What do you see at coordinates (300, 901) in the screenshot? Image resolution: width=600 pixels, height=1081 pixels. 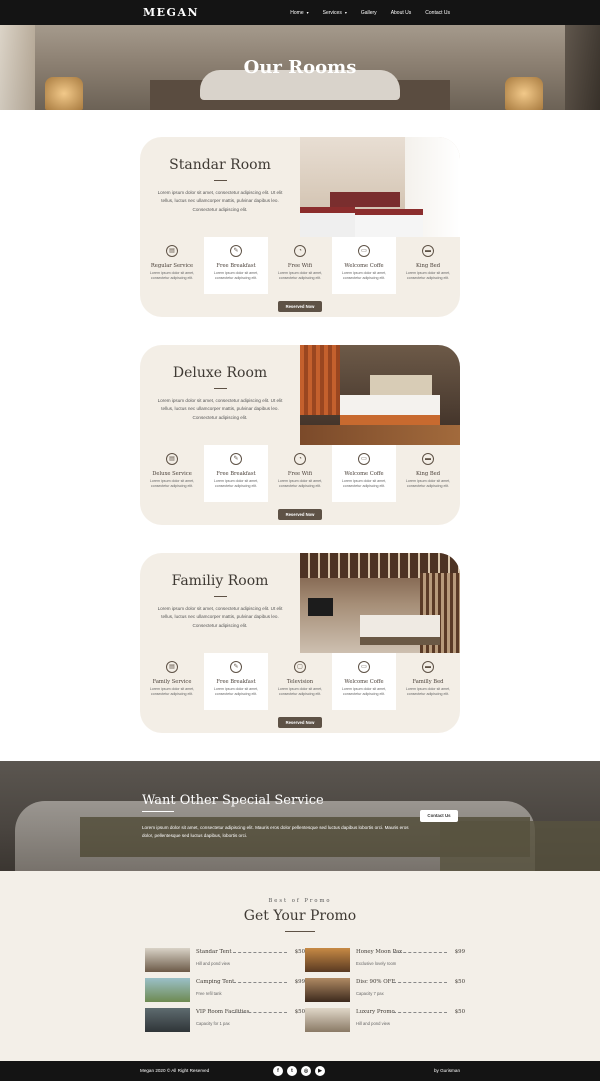 I see `promo-kicker: Best of Promo` at bounding box center [300, 901].